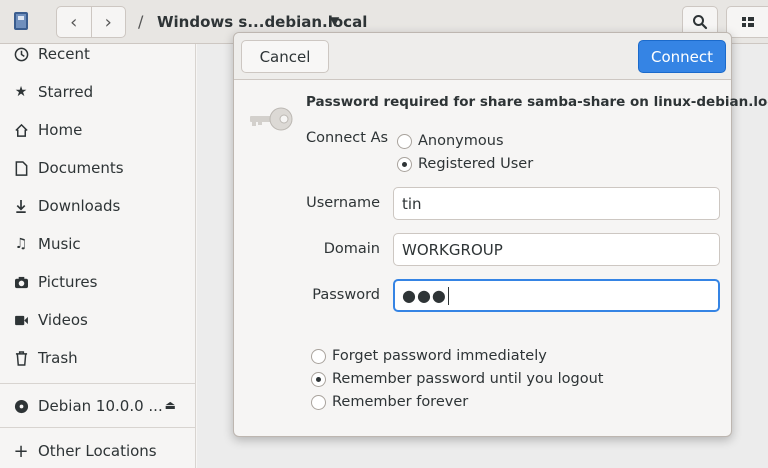 The height and width of the screenshot is (468, 768). I want to click on sidebar-item-pictures: Pictures, so click(98, 282).